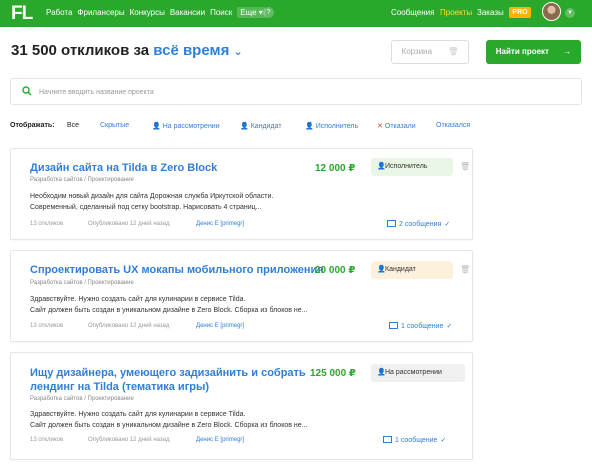  I want to click on project-title: Дизайн сайта на Tilda в Zero Block, so click(123, 168).